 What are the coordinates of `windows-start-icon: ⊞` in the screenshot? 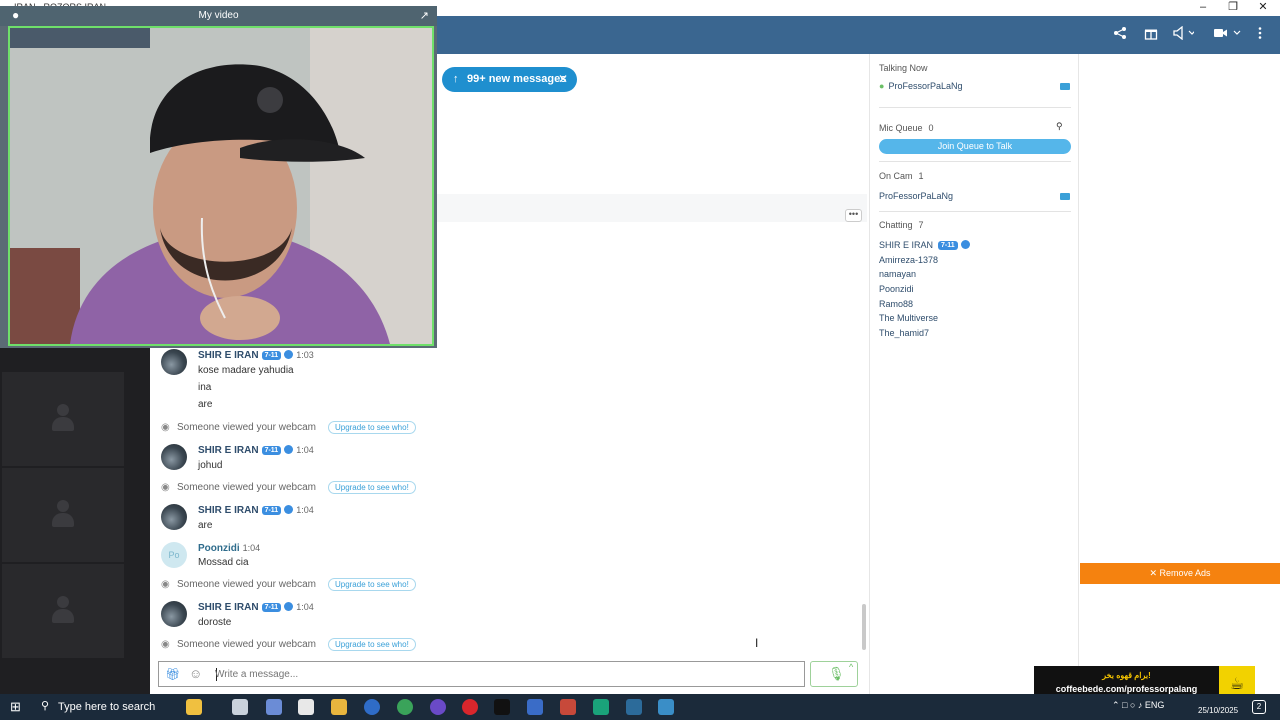 It's located at (15, 707).